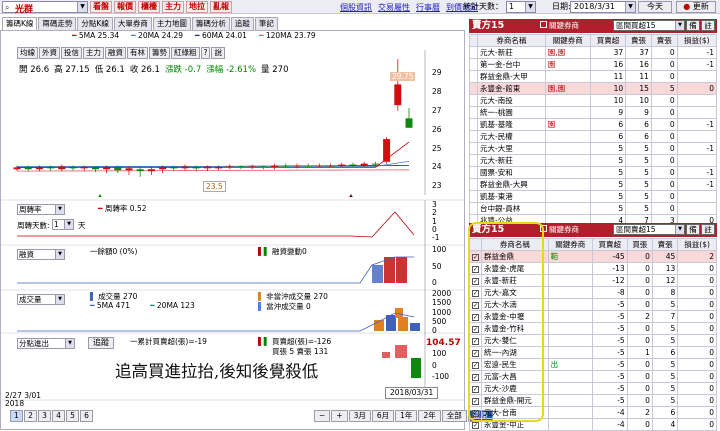 The image size is (720, 431). I want to click on table-row: 元大-大里 5 5 0 -1, so click(593, 148).